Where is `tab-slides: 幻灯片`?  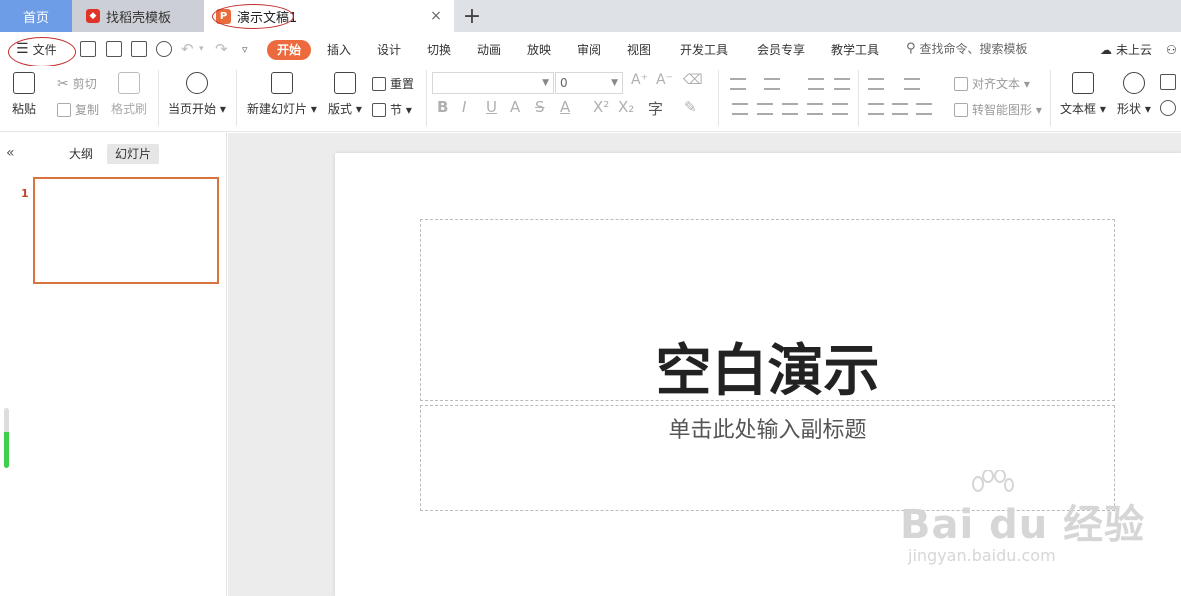
tab-slides: 幻灯片 is located at coordinates (133, 154).